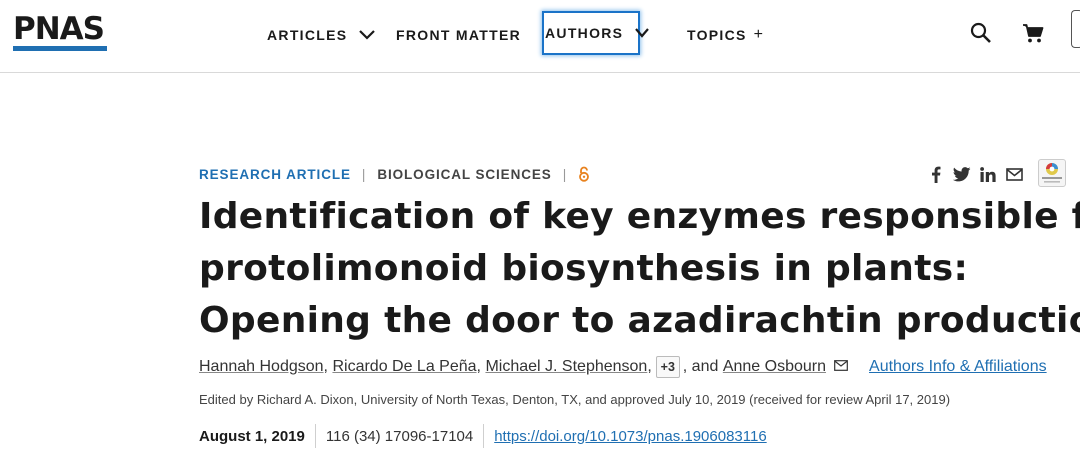 Image resolution: width=1080 pixels, height=456 pixels. I want to click on article-meta: RESEARCH ARTICLE | BIOLOGICAL SCIENCES |, so click(394, 174).